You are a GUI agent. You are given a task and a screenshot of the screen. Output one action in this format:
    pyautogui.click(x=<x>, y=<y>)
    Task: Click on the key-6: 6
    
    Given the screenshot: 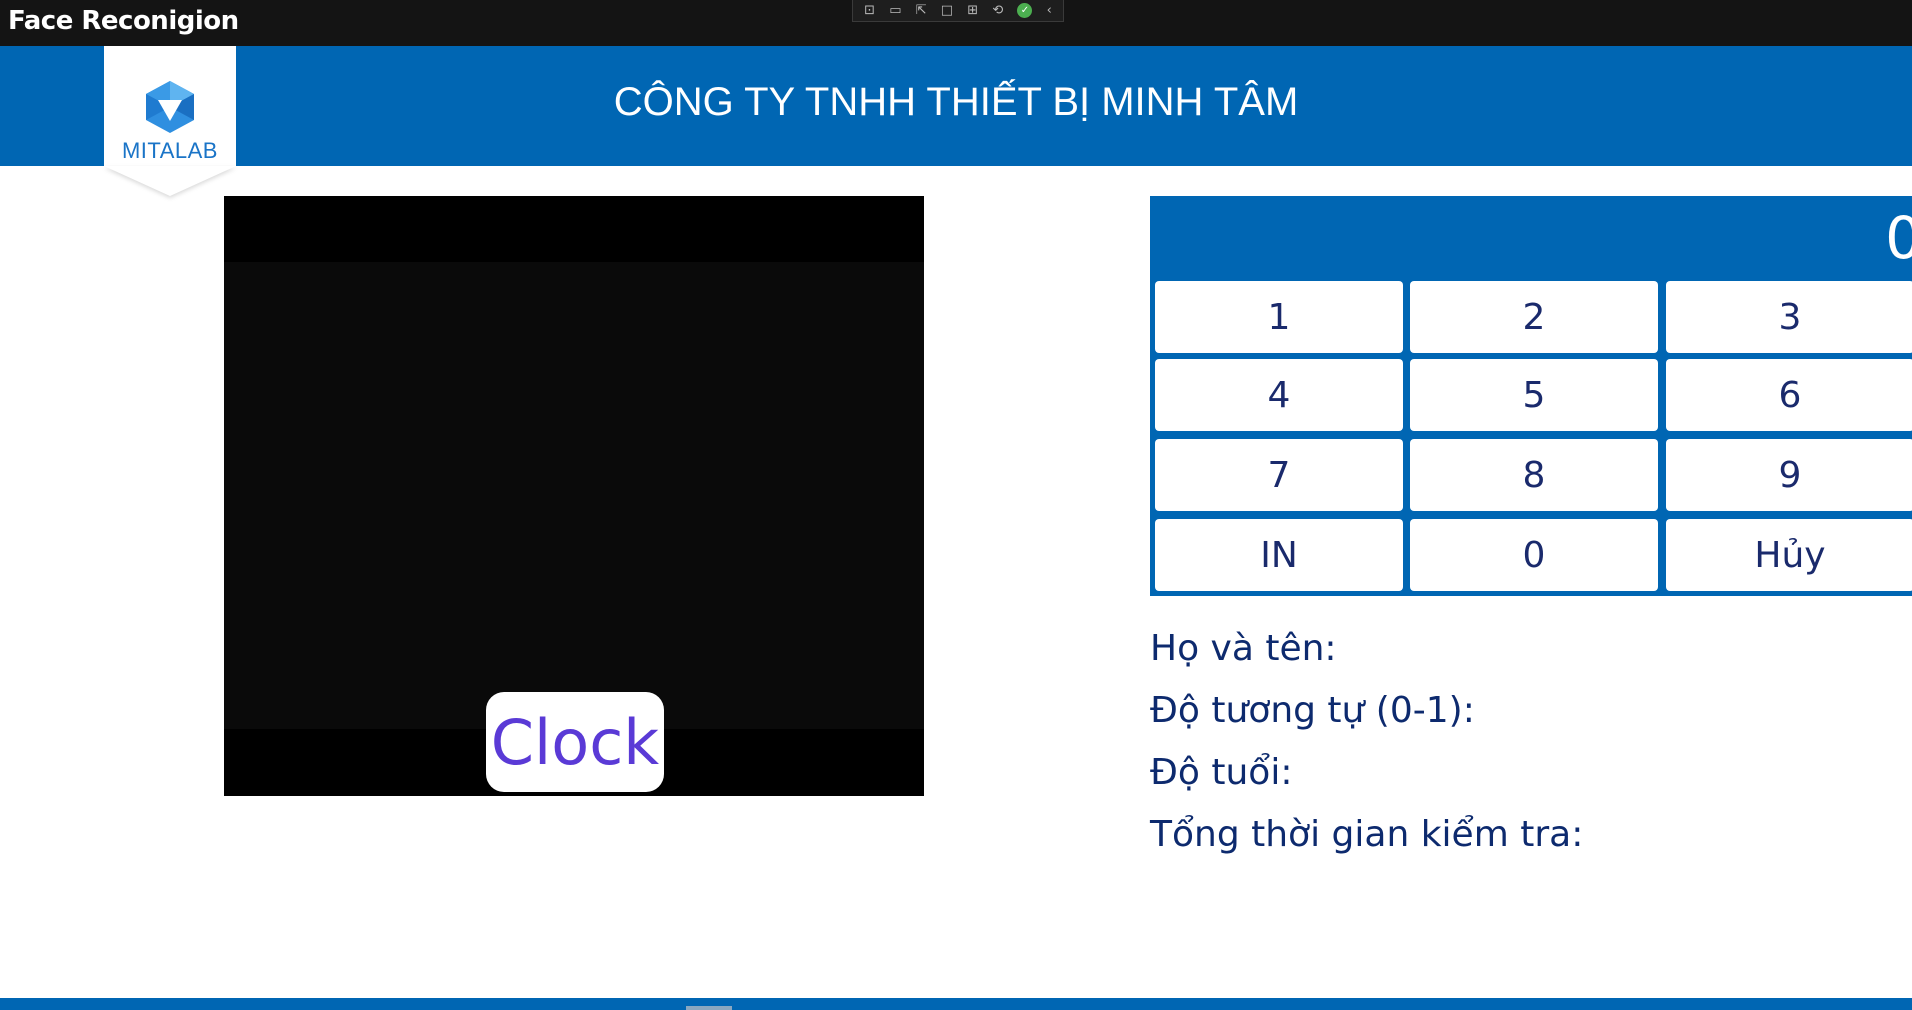 What is the action you would take?
    pyautogui.click(x=1789, y=395)
    